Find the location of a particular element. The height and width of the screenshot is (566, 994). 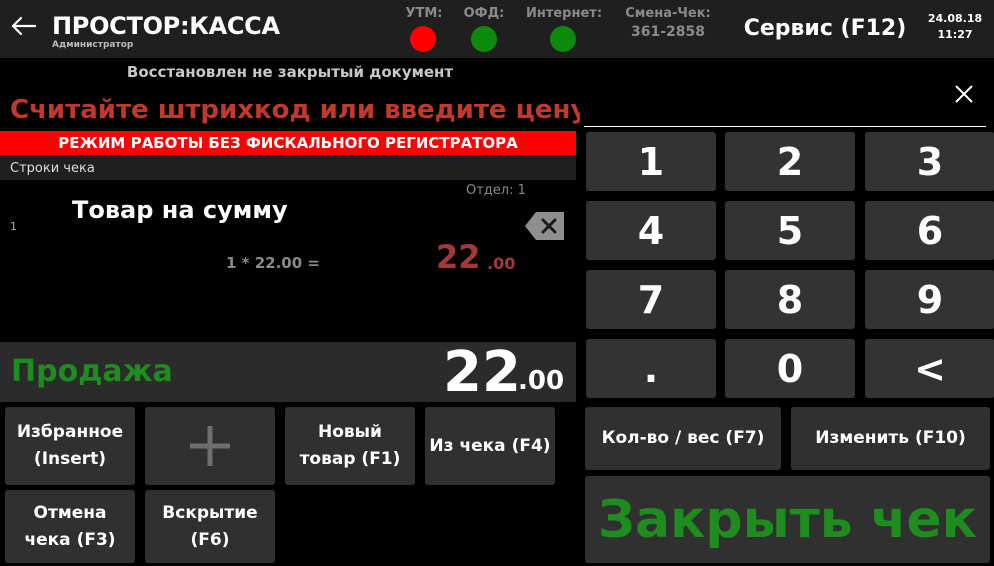

opening-button: Вскрытие (F6) is located at coordinates (210, 526).